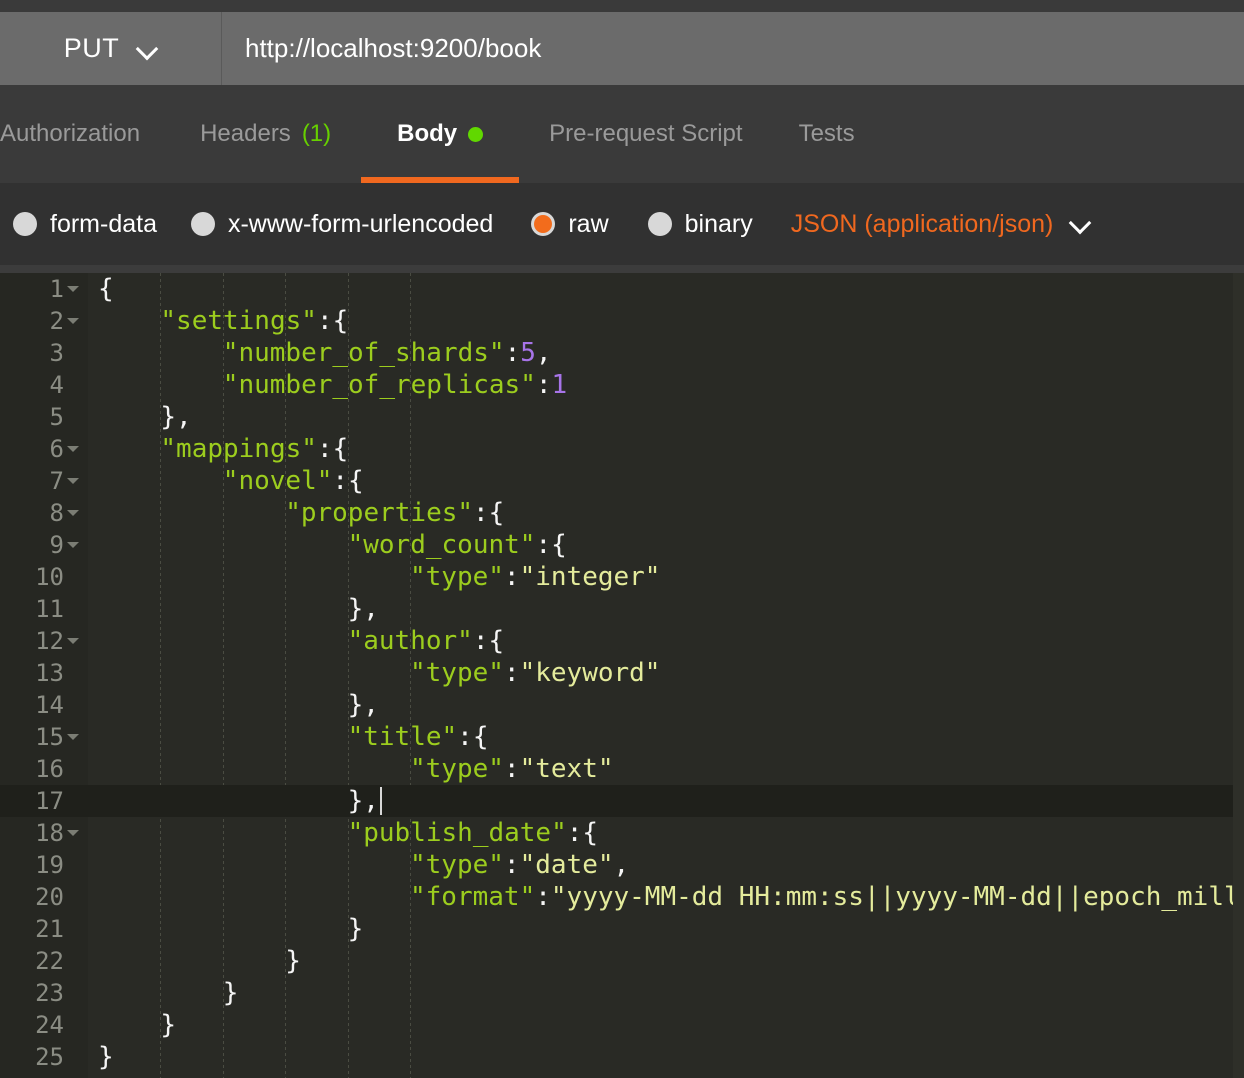 Image resolution: width=1244 pixels, height=1078 pixels. Describe the element at coordinates (622, 993) in the screenshot. I see `editor-line: 23}` at that location.